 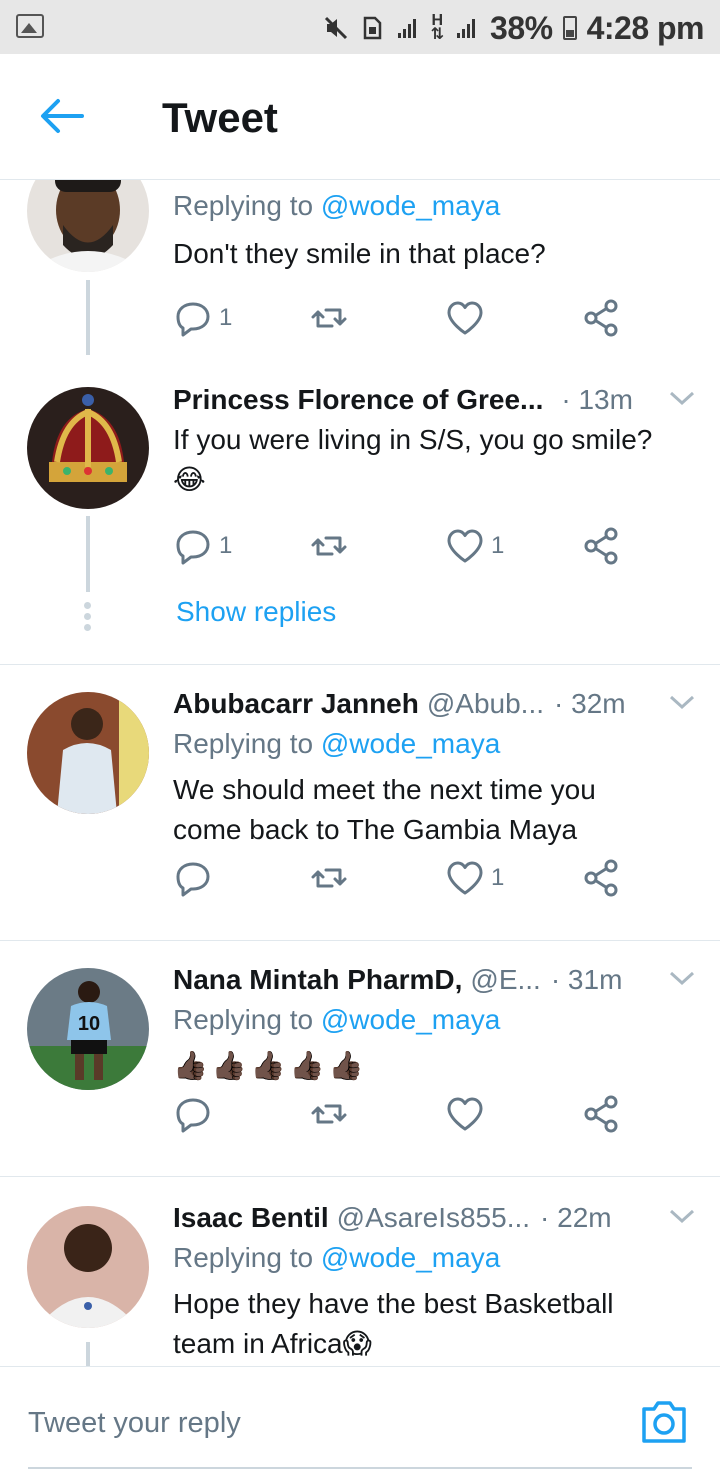 I want to click on author-name: Abubacarr Janneh, so click(x=296, y=704).